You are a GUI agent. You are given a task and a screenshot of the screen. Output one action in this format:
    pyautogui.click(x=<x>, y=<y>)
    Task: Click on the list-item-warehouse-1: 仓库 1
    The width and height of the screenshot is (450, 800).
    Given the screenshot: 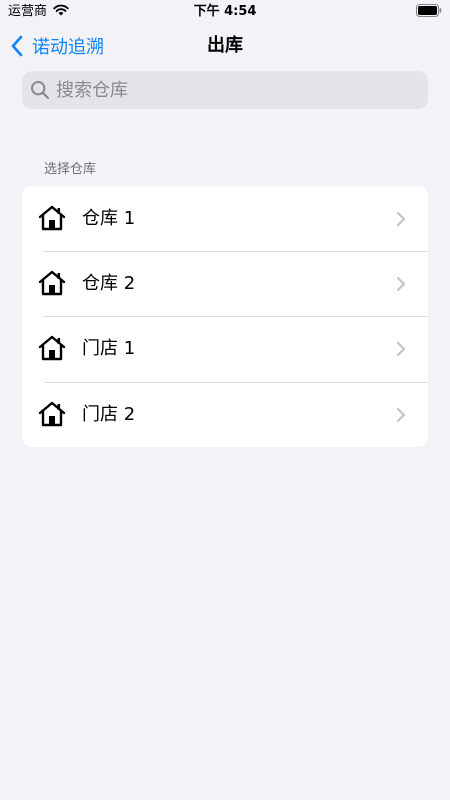 What is the action you would take?
    pyautogui.click(x=225, y=218)
    